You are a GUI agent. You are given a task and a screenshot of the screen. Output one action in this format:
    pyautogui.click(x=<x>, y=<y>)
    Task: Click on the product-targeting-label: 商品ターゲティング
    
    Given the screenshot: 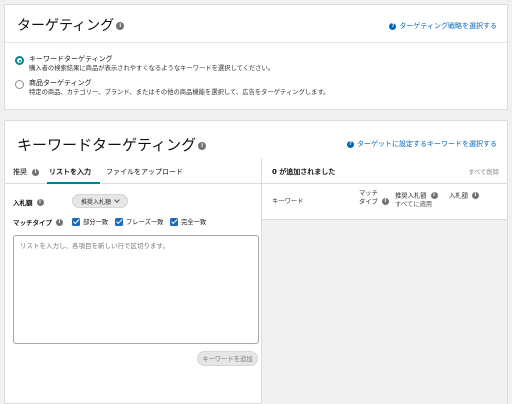 What is the action you would take?
    pyautogui.click(x=60, y=83)
    